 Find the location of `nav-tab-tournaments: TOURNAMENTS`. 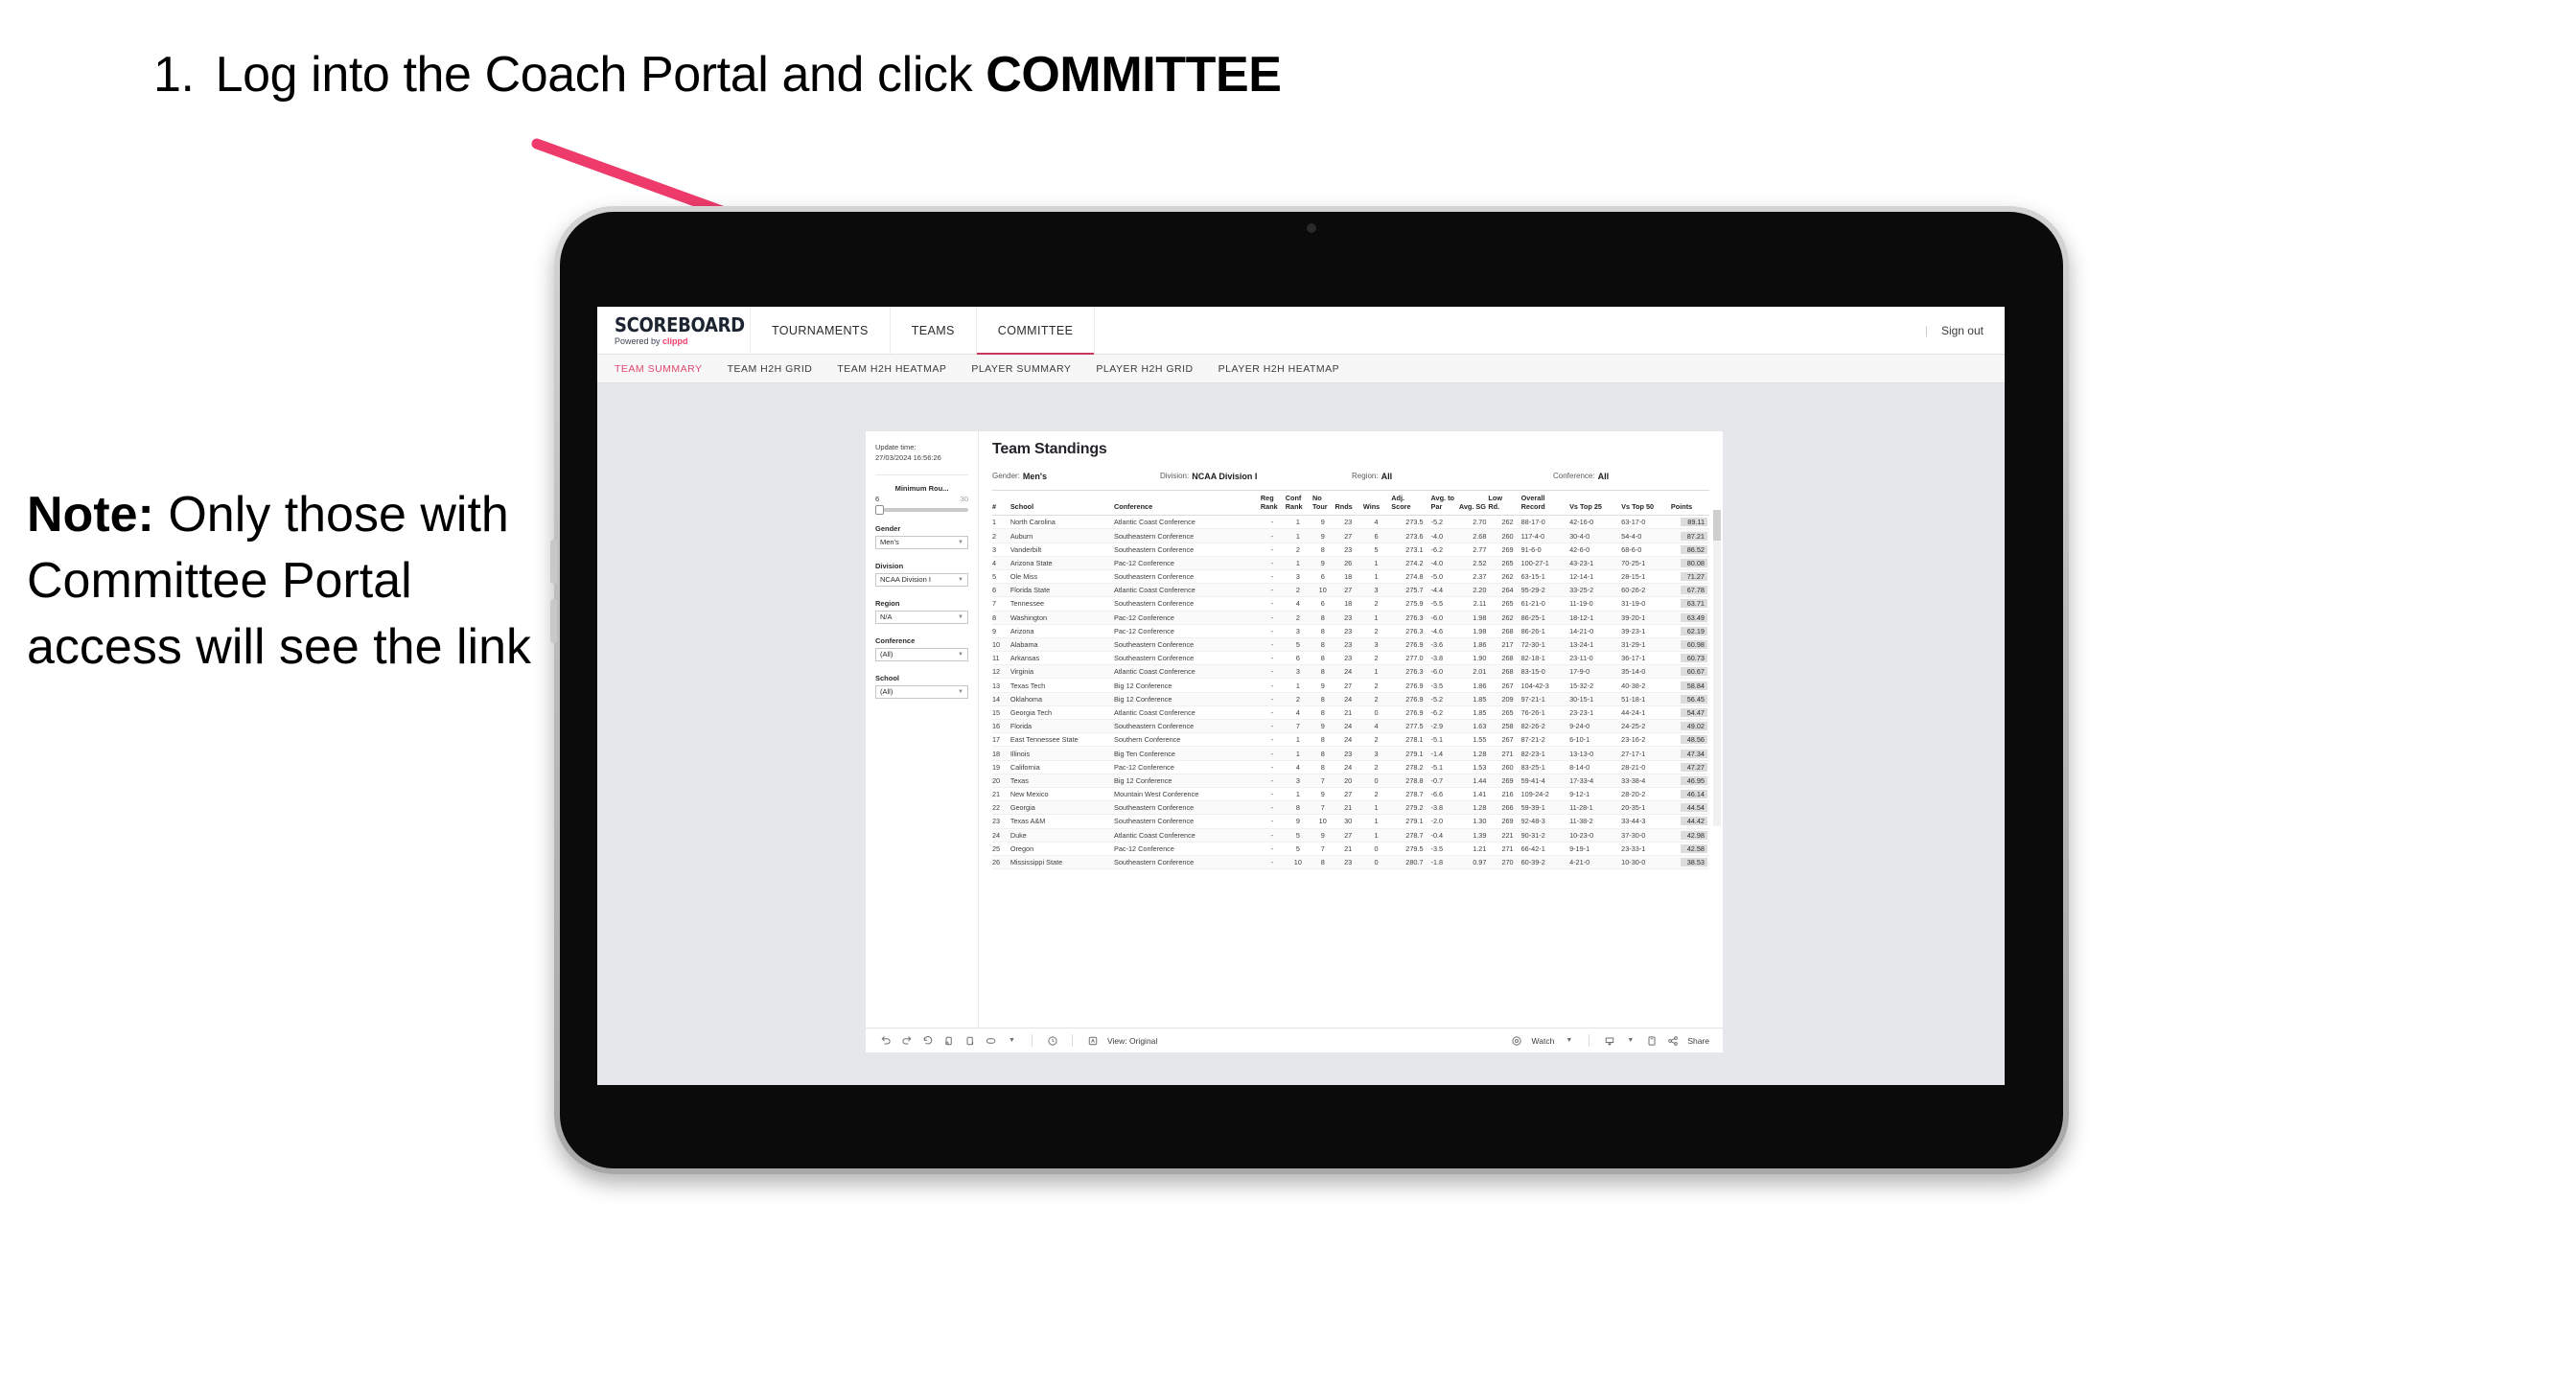

nav-tab-tournaments: TOURNAMENTS is located at coordinates (821, 330).